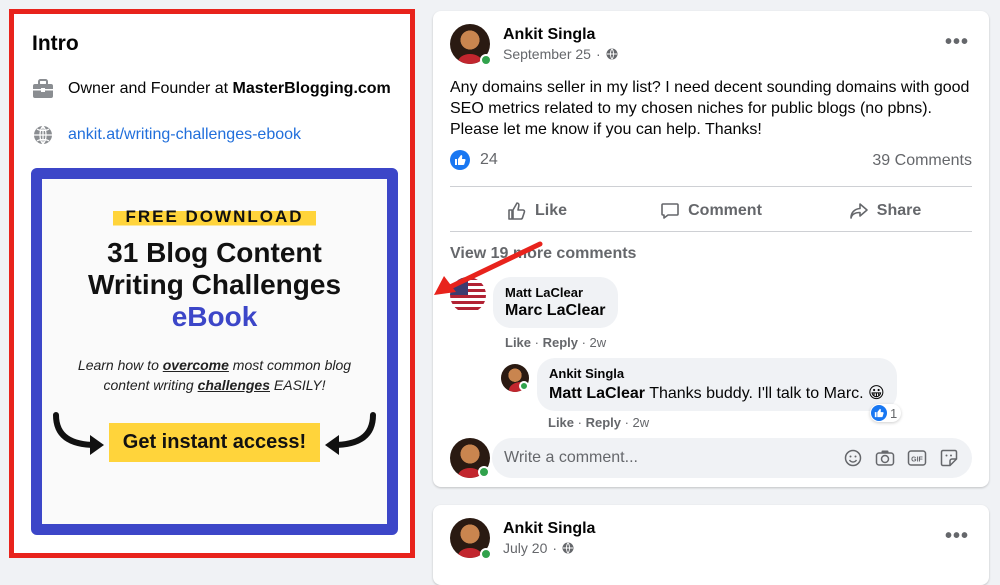 The image size is (1000, 585). What do you see at coordinates (489, 159) in the screenshot?
I see `reaction-count: 24` at bounding box center [489, 159].